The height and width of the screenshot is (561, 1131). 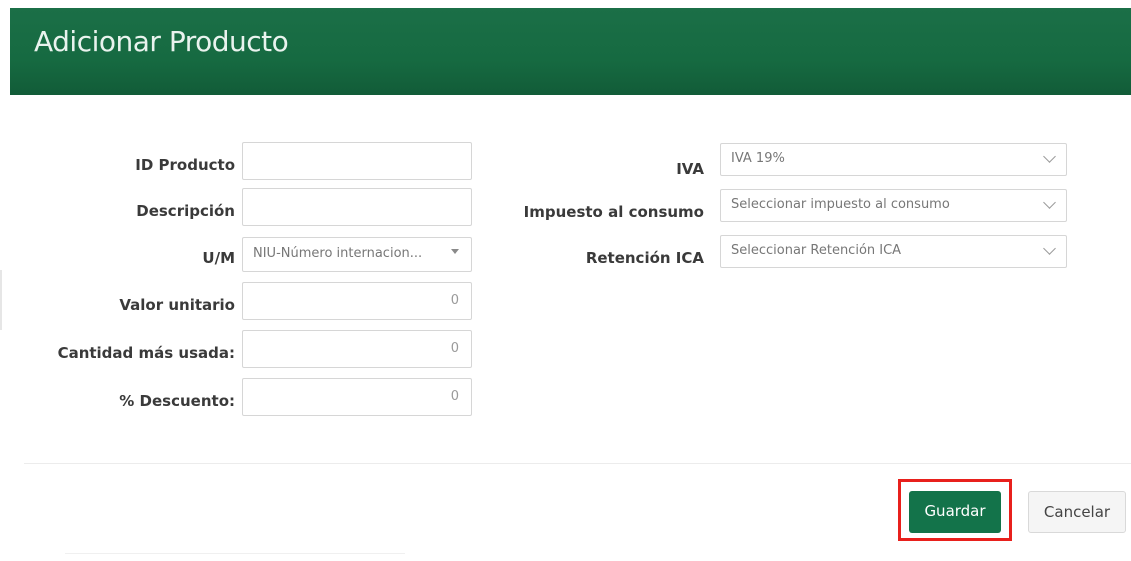 What do you see at coordinates (357, 207) in the screenshot?
I see `descripcion-input` at bounding box center [357, 207].